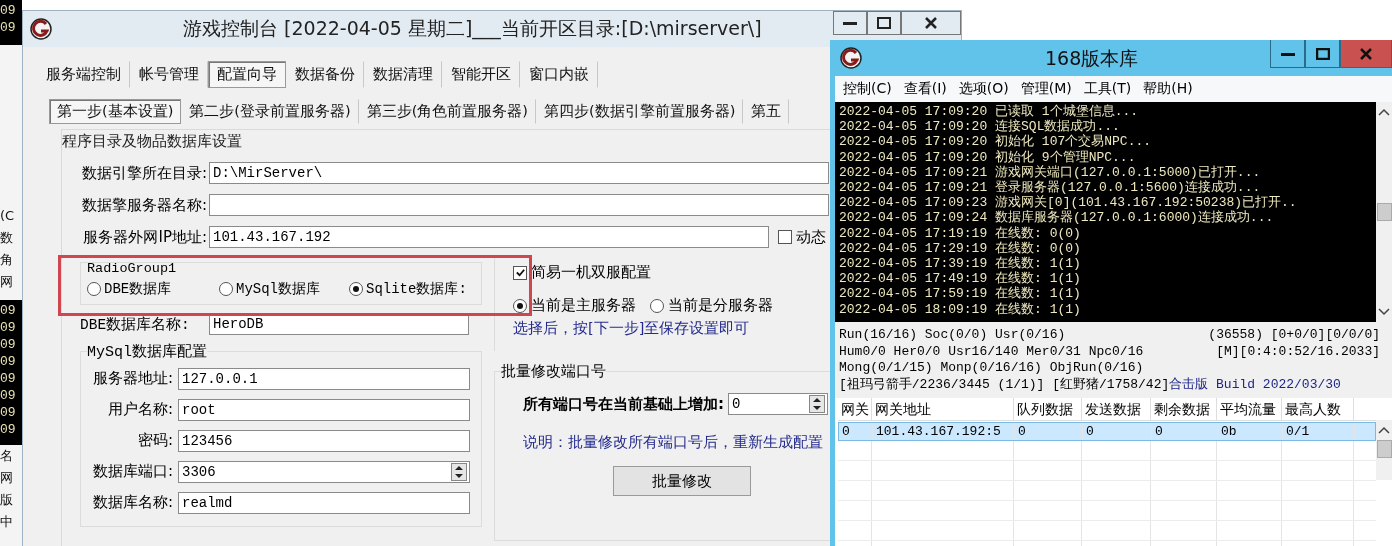 The width and height of the screenshot is (1392, 546). Describe the element at coordinates (1038, 233) in the screenshot. I see `log-message: 在线数: 0(0)` at that location.